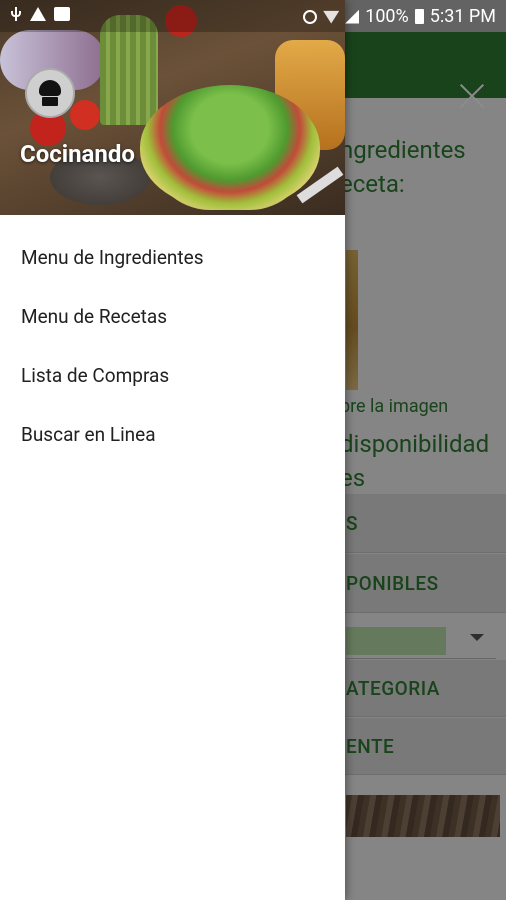 The image size is (506, 900). Describe the element at coordinates (310, 16) in the screenshot. I see `alarm-icon` at that location.